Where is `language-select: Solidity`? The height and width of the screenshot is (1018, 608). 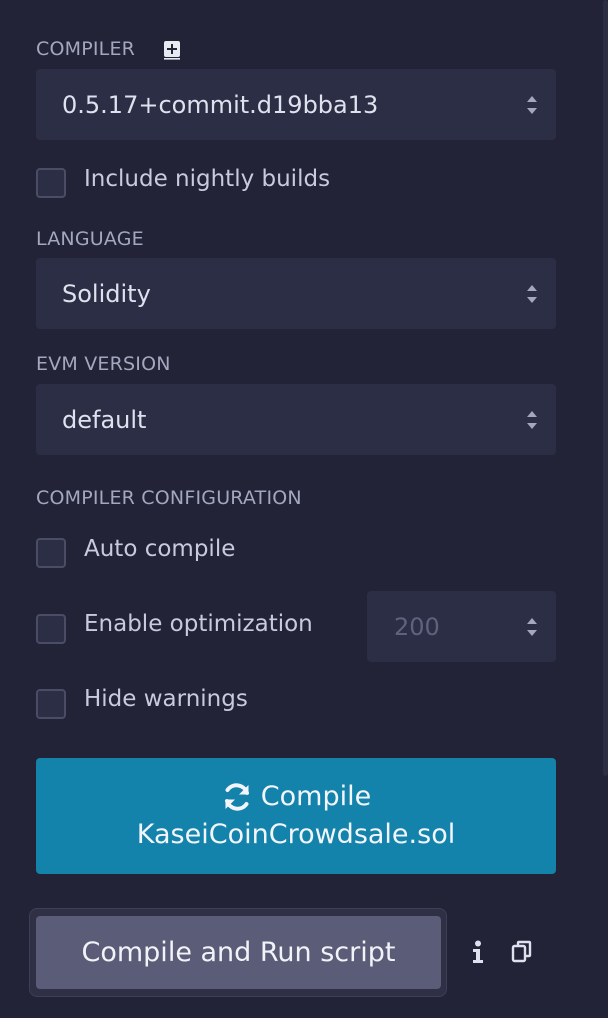 language-select: Solidity is located at coordinates (296, 293).